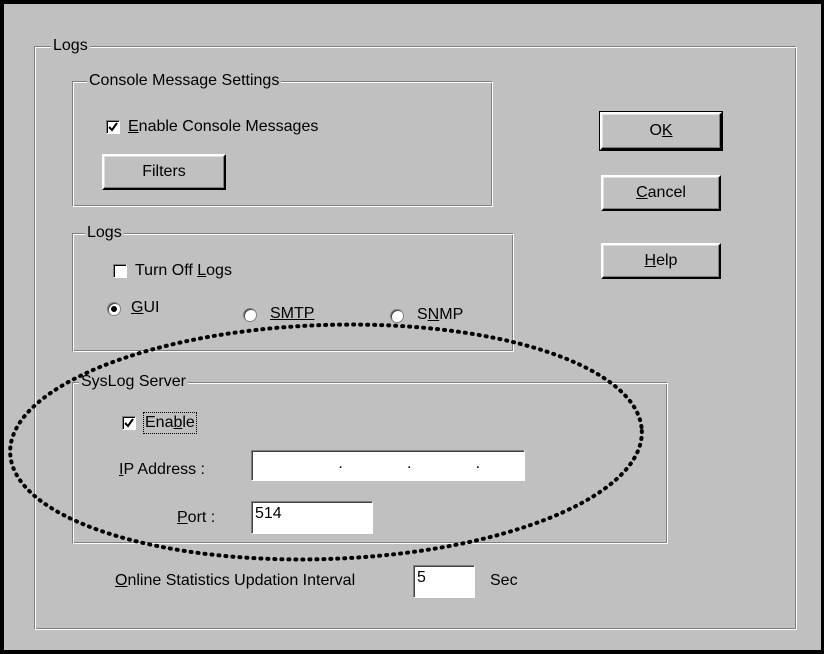 This screenshot has height=654, width=824. I want to click on radio-gui, so click(114, 309).